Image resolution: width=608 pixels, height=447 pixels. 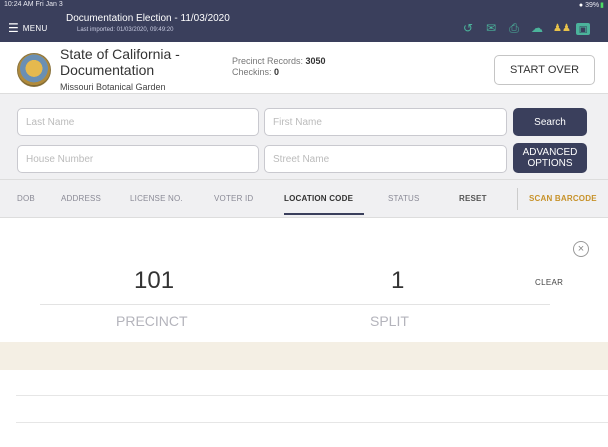 What do you see at coordinates (385, 159) in the screenshot?
I see `street-name-input: Street Name` at bounding box center [385, 159].